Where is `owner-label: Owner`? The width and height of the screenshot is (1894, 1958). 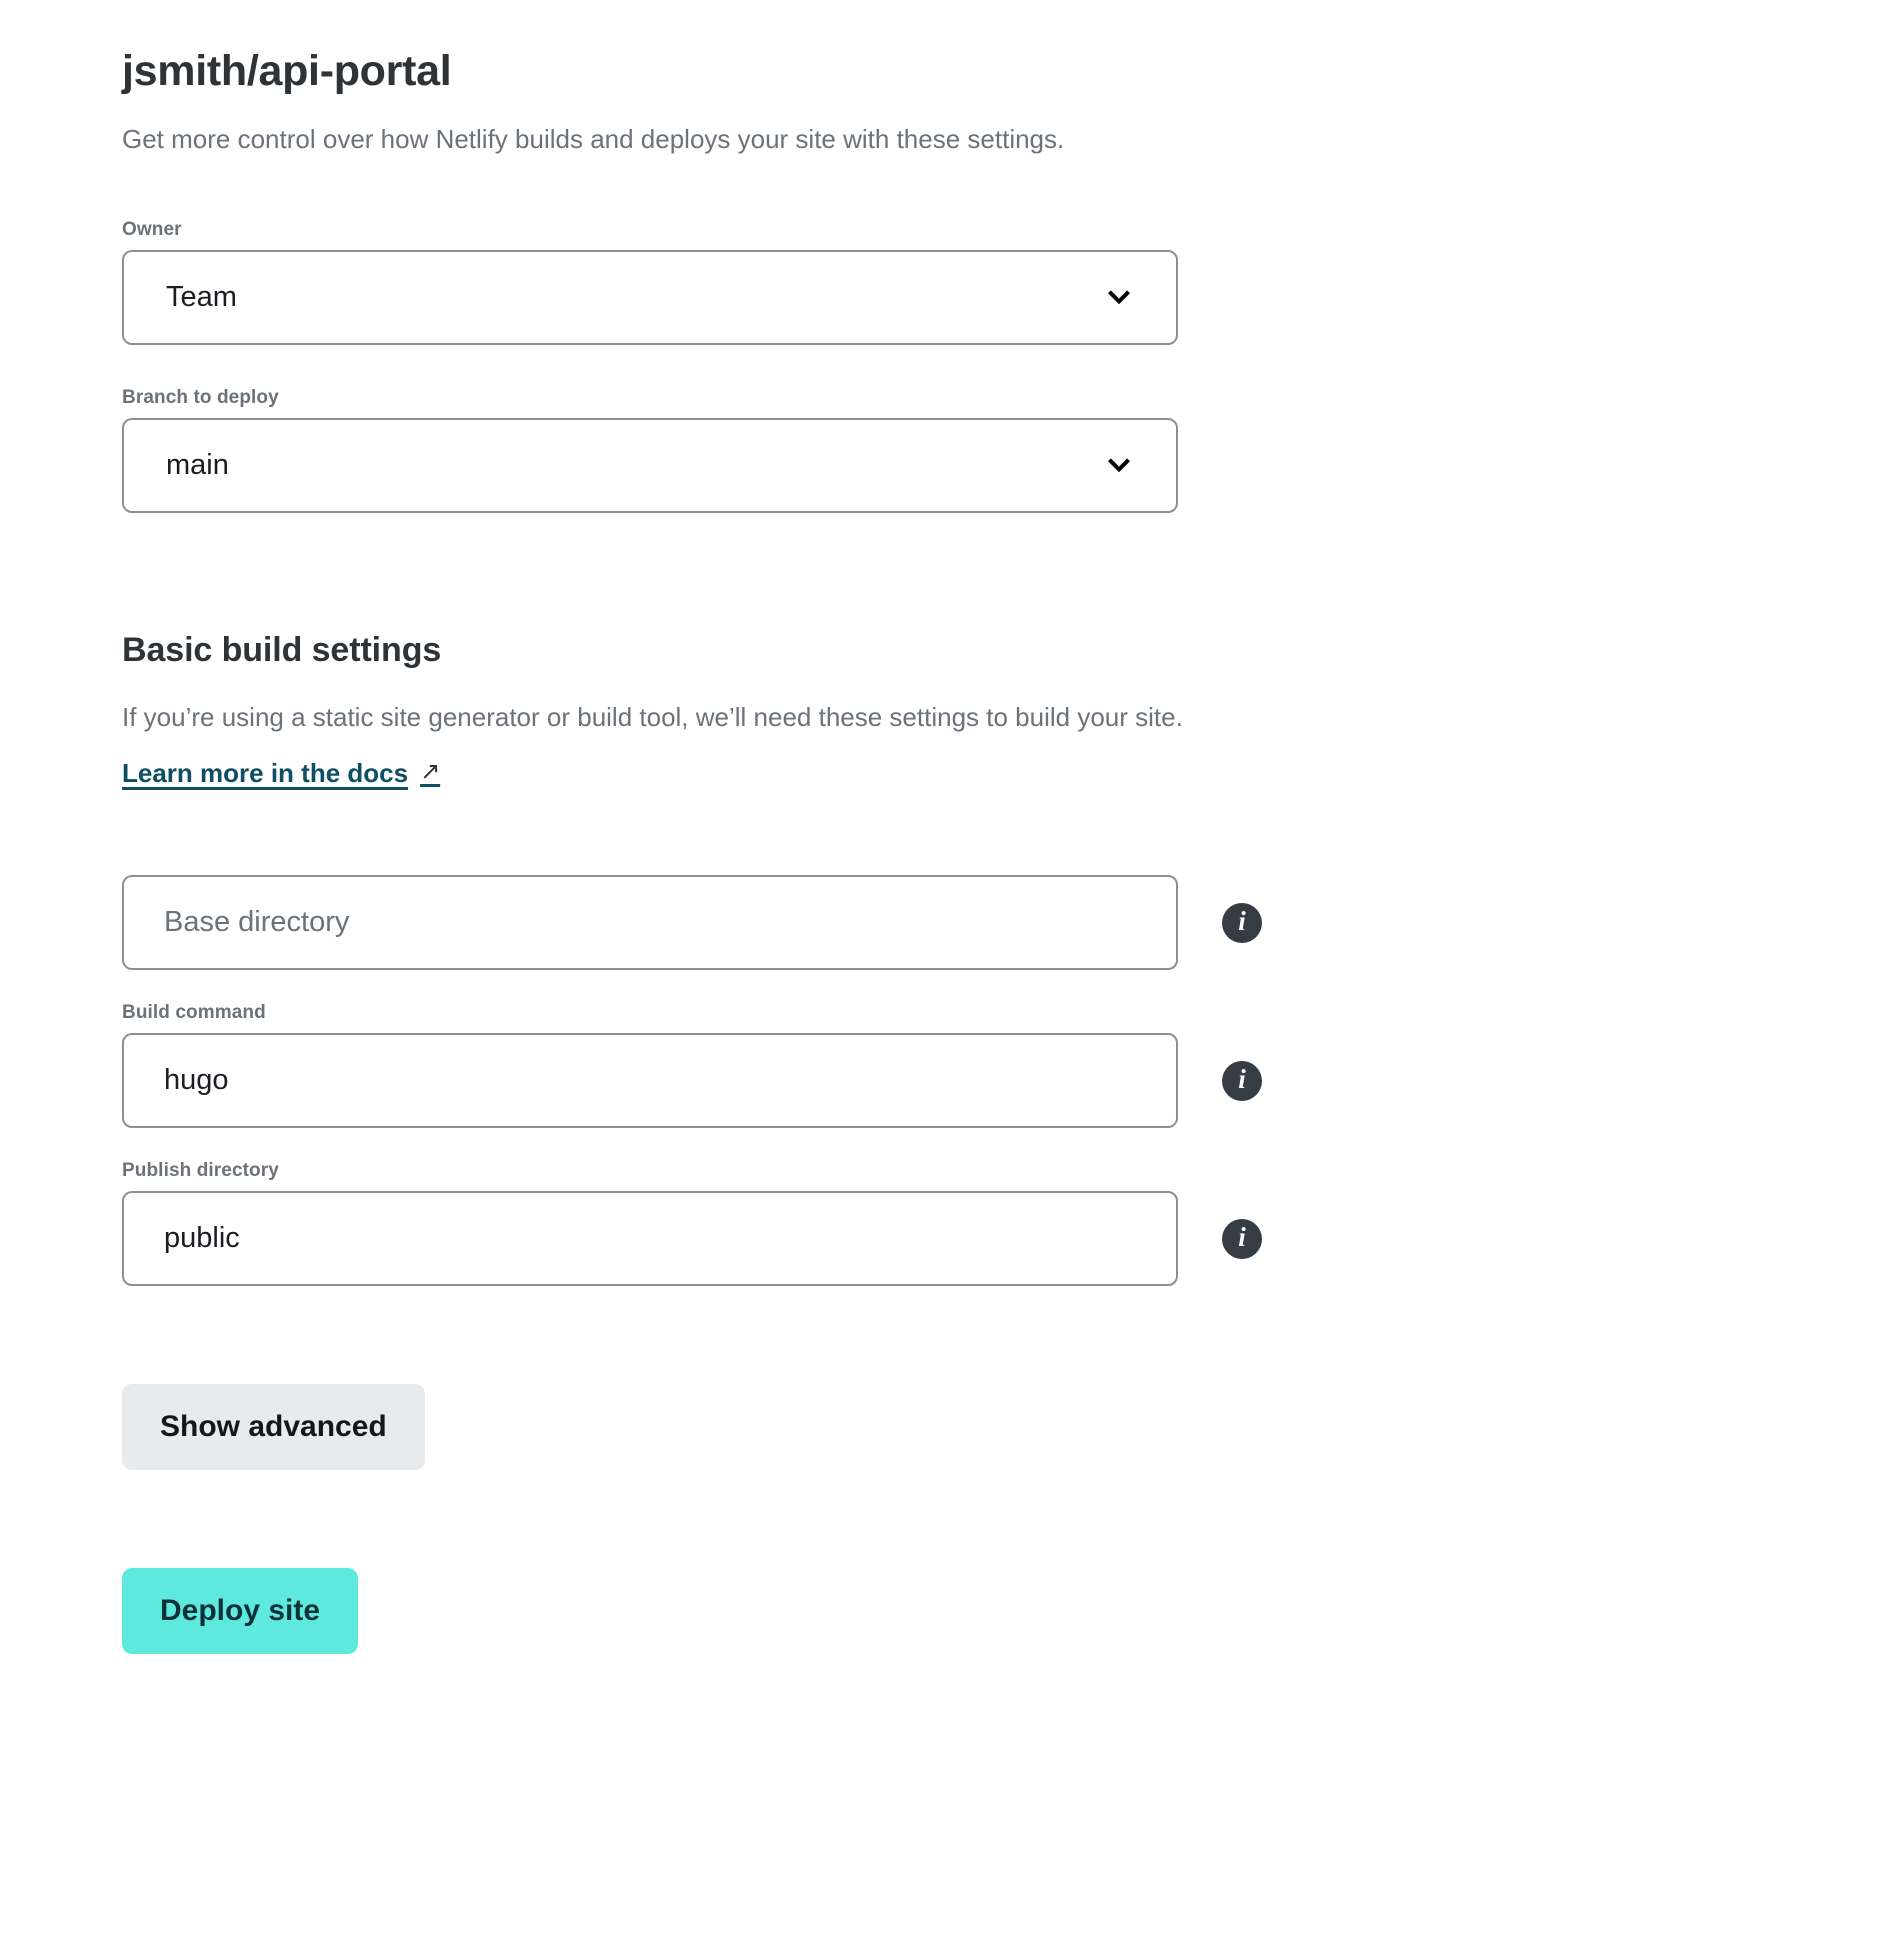
owner-label: Owner is located at coordinates (152, 229).